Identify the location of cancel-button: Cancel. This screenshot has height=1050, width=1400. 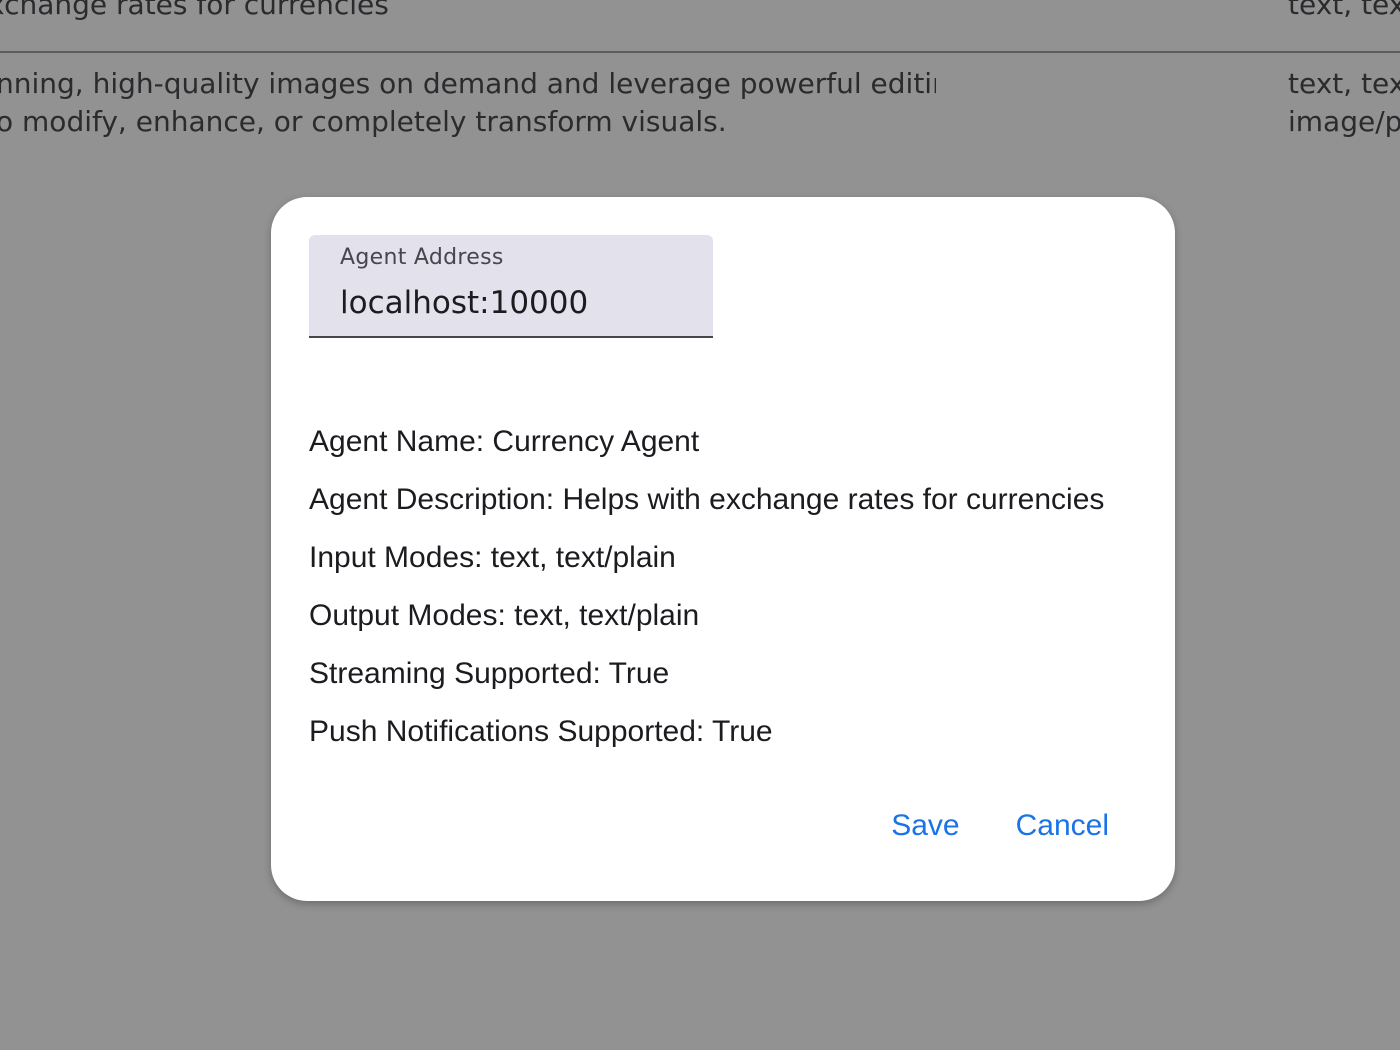
(1062, 826).